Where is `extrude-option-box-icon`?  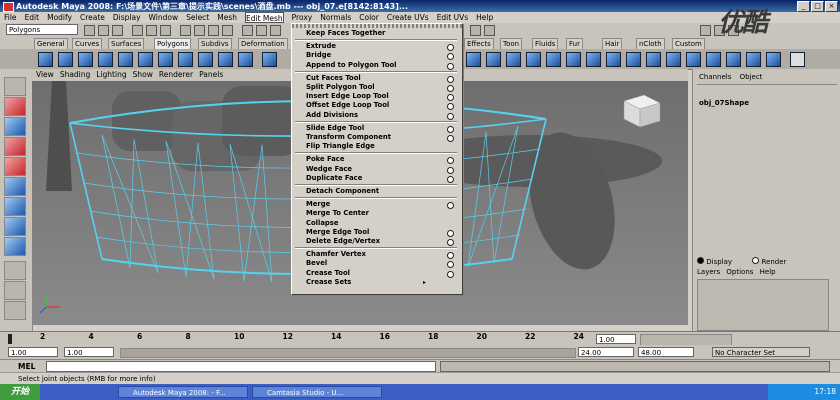 extrude-option-box-icon is located at coordinates (450, 48).